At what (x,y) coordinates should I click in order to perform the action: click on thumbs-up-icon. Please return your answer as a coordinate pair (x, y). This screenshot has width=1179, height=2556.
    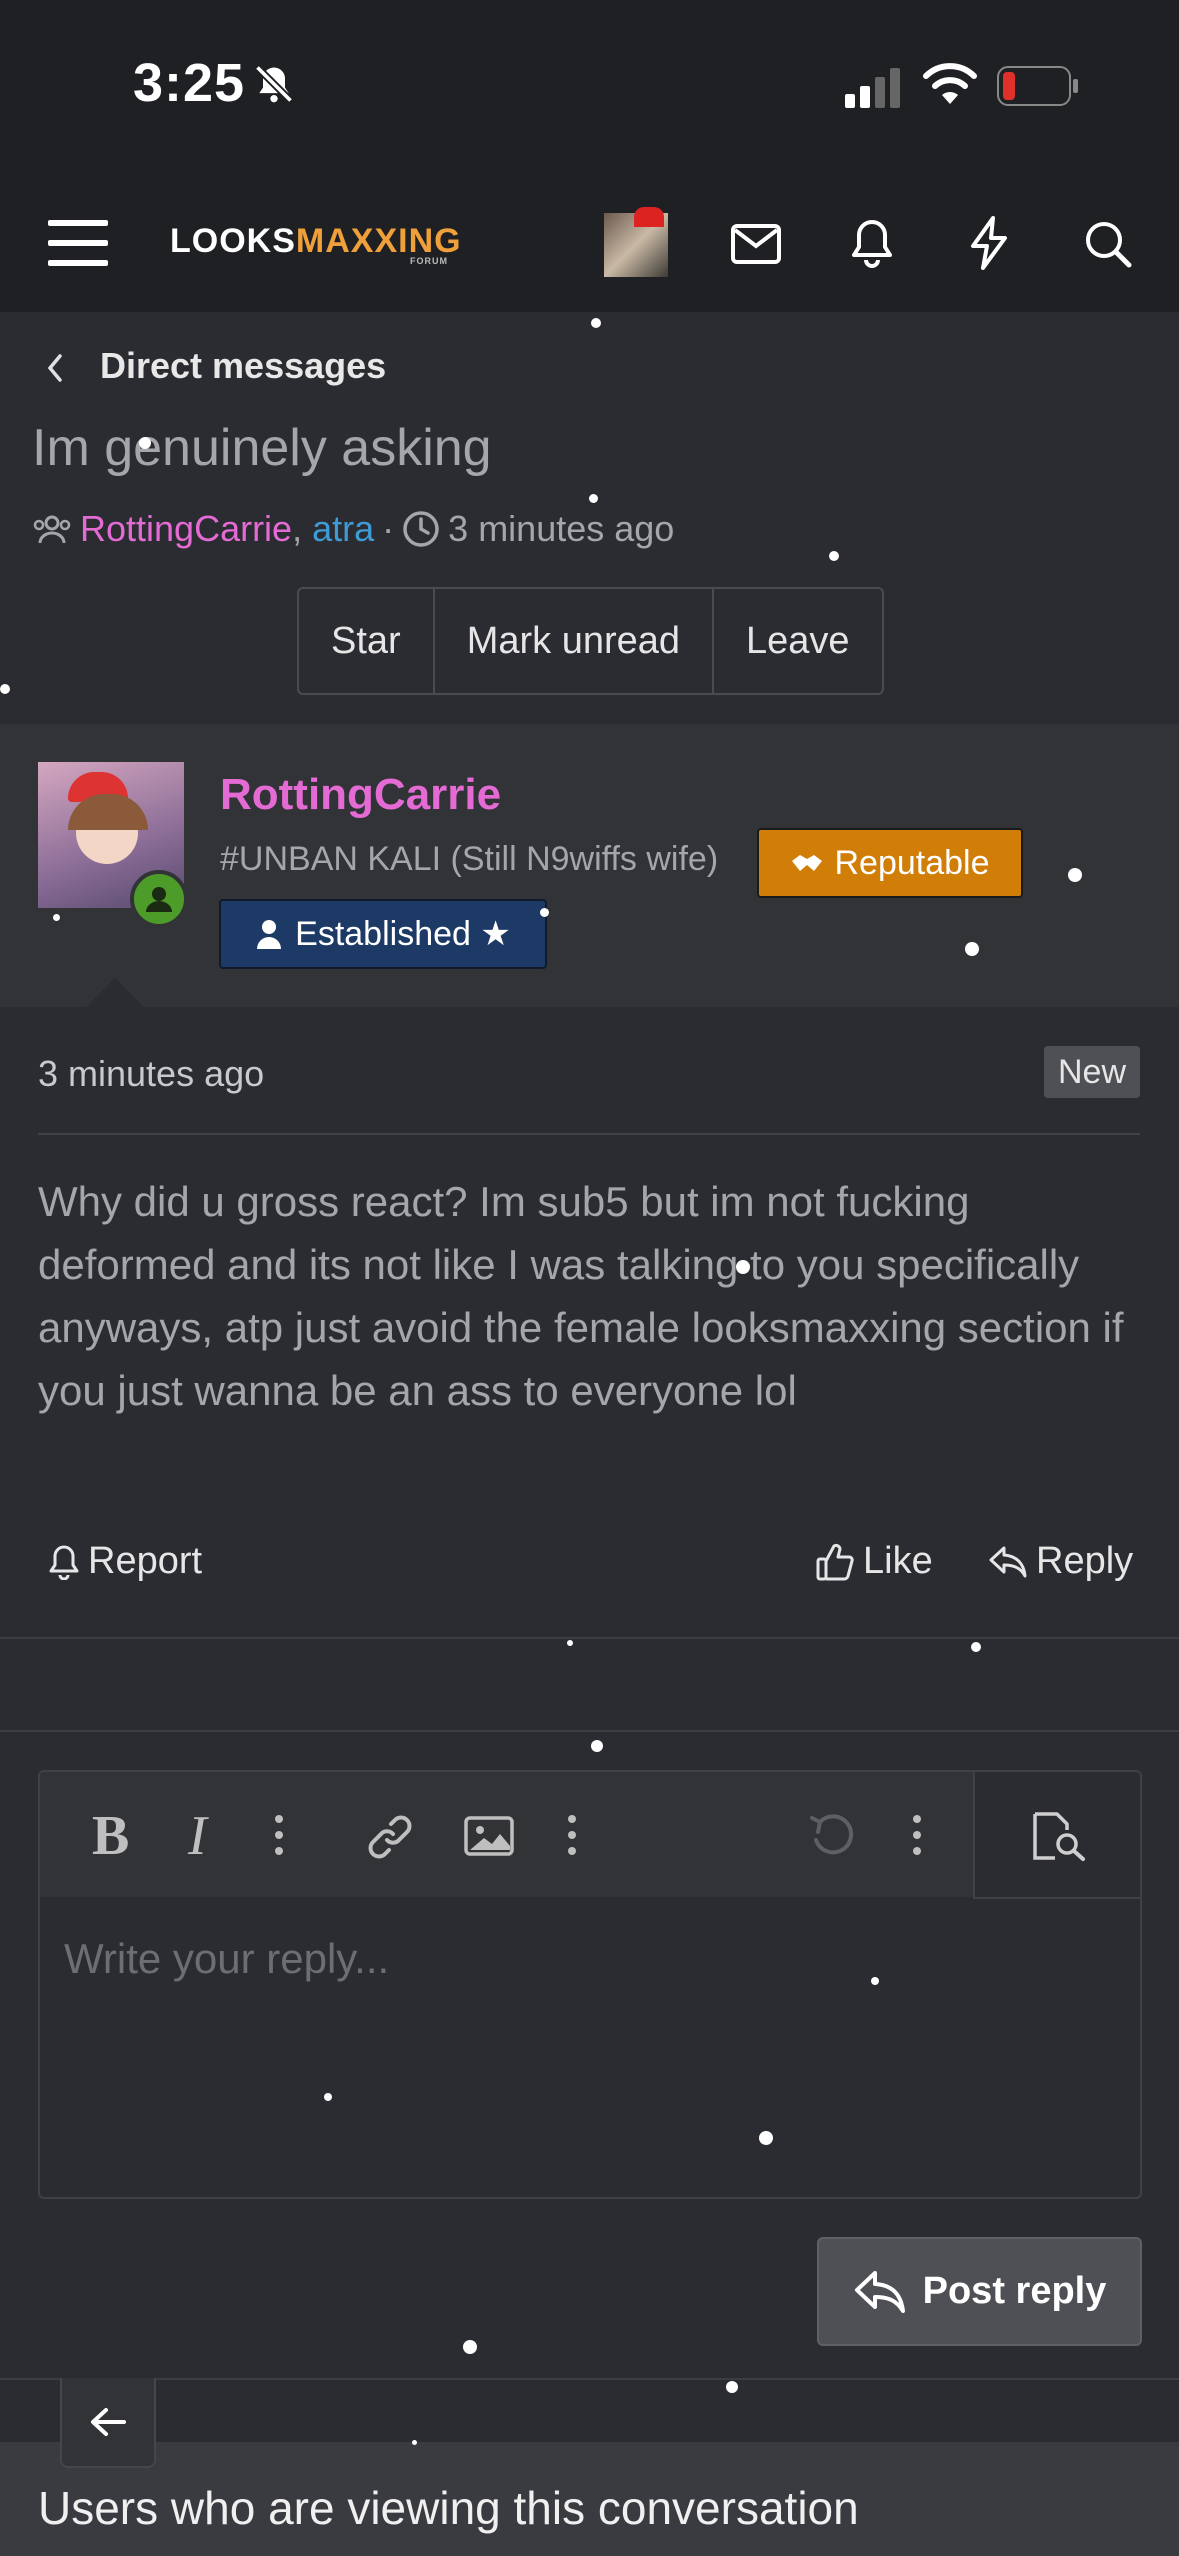
    Looking at the image, I should click on (835, 1562).